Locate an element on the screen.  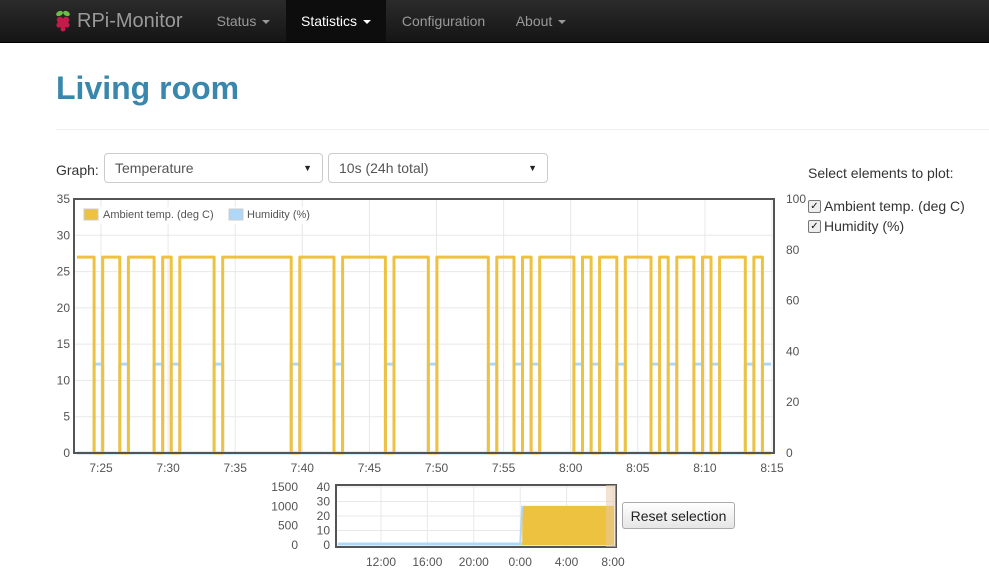
y-right-tick-label: 0 is located at coordinates (789, 453).